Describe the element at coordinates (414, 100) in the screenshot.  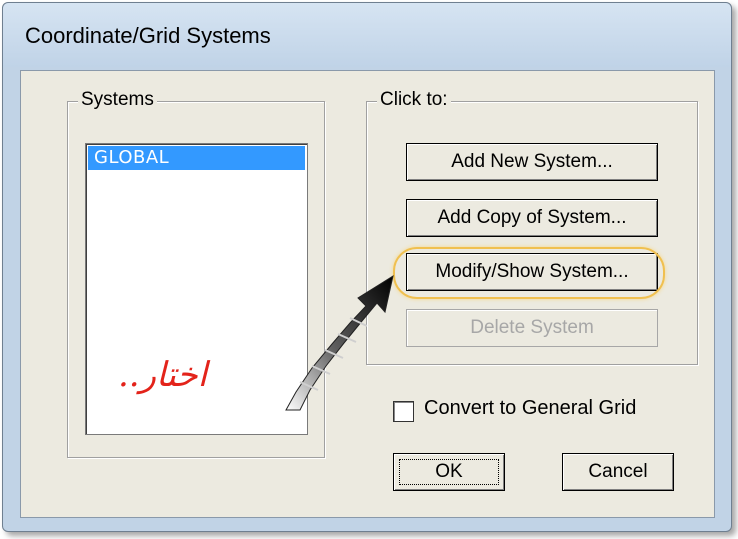
I see `click-to-group-label: Click to:` at that location.